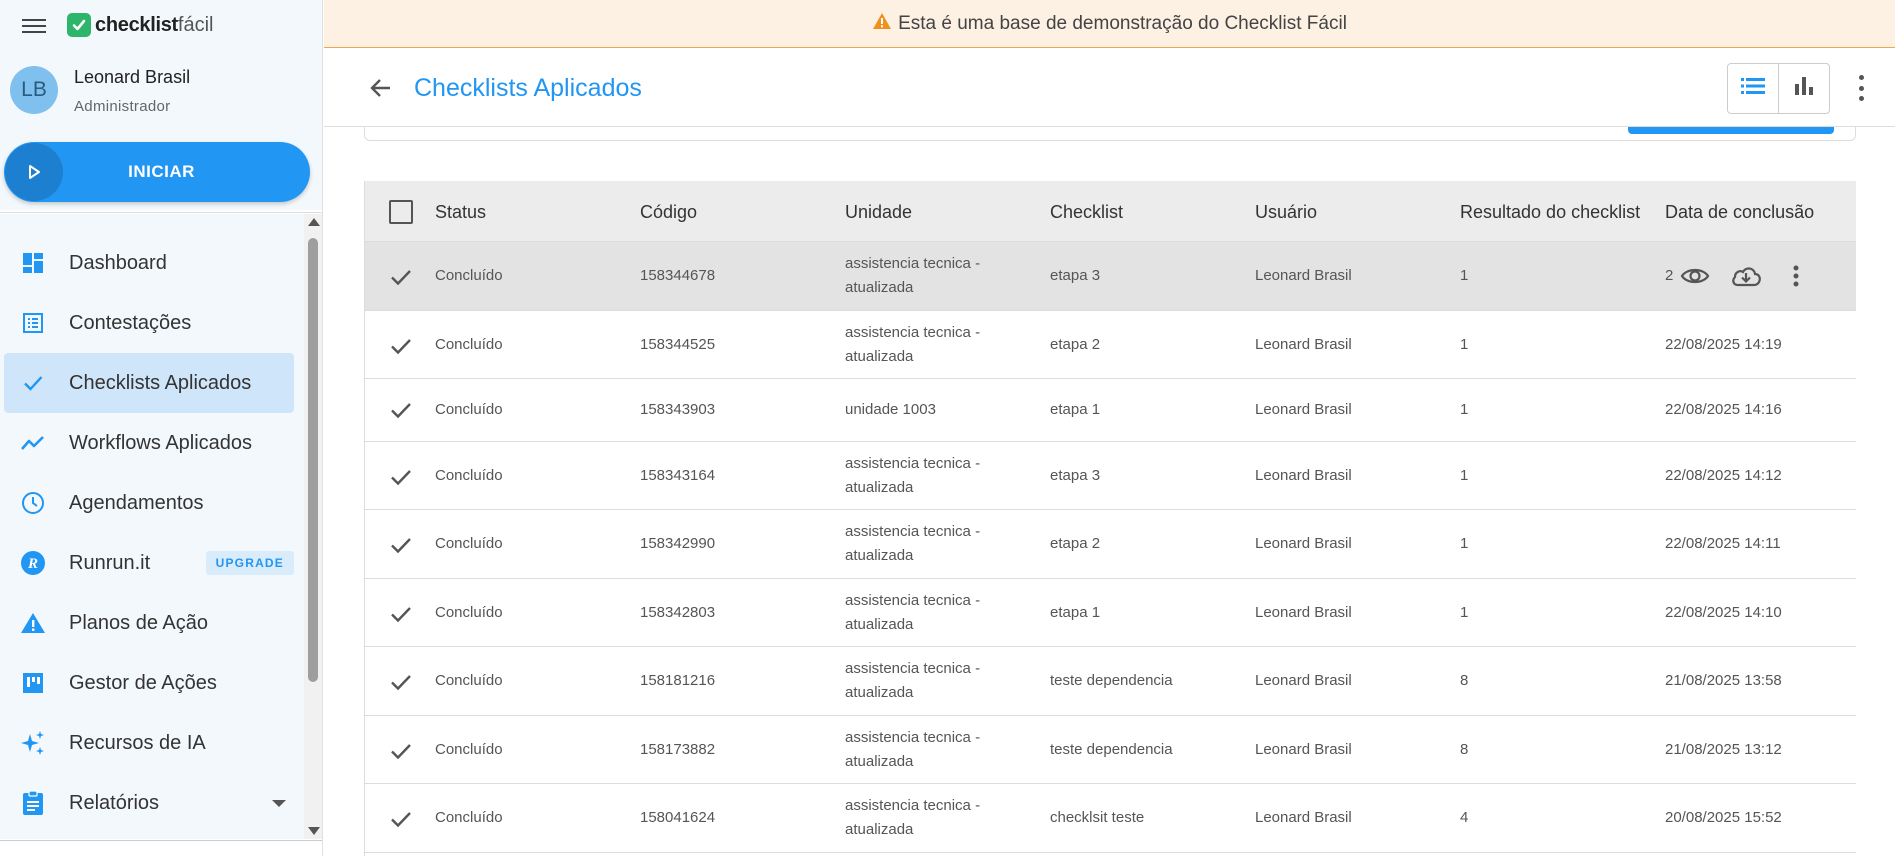 Image resolution: width=1895 pixels, height=856 pixels. Describe the element at coordinates (32, 564) in the screenshot. I see `svg-text: R` at that location.